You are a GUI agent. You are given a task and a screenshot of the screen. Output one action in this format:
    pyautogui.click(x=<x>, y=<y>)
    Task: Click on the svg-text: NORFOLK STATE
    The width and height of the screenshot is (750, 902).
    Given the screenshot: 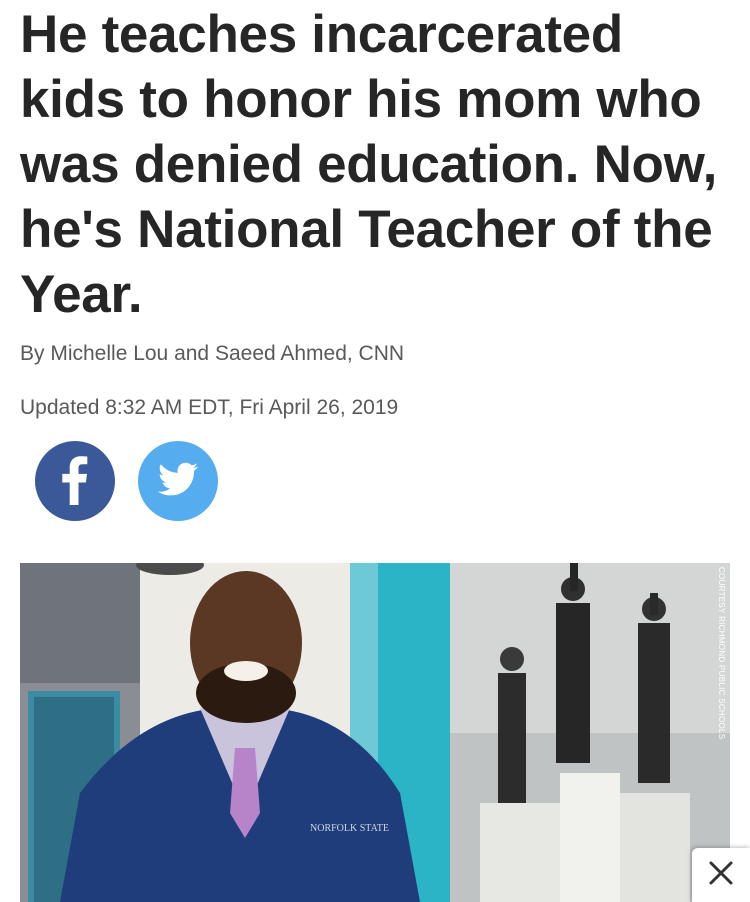 What is the action you would take?
    pyautogui.click(x=349, y=828)
    